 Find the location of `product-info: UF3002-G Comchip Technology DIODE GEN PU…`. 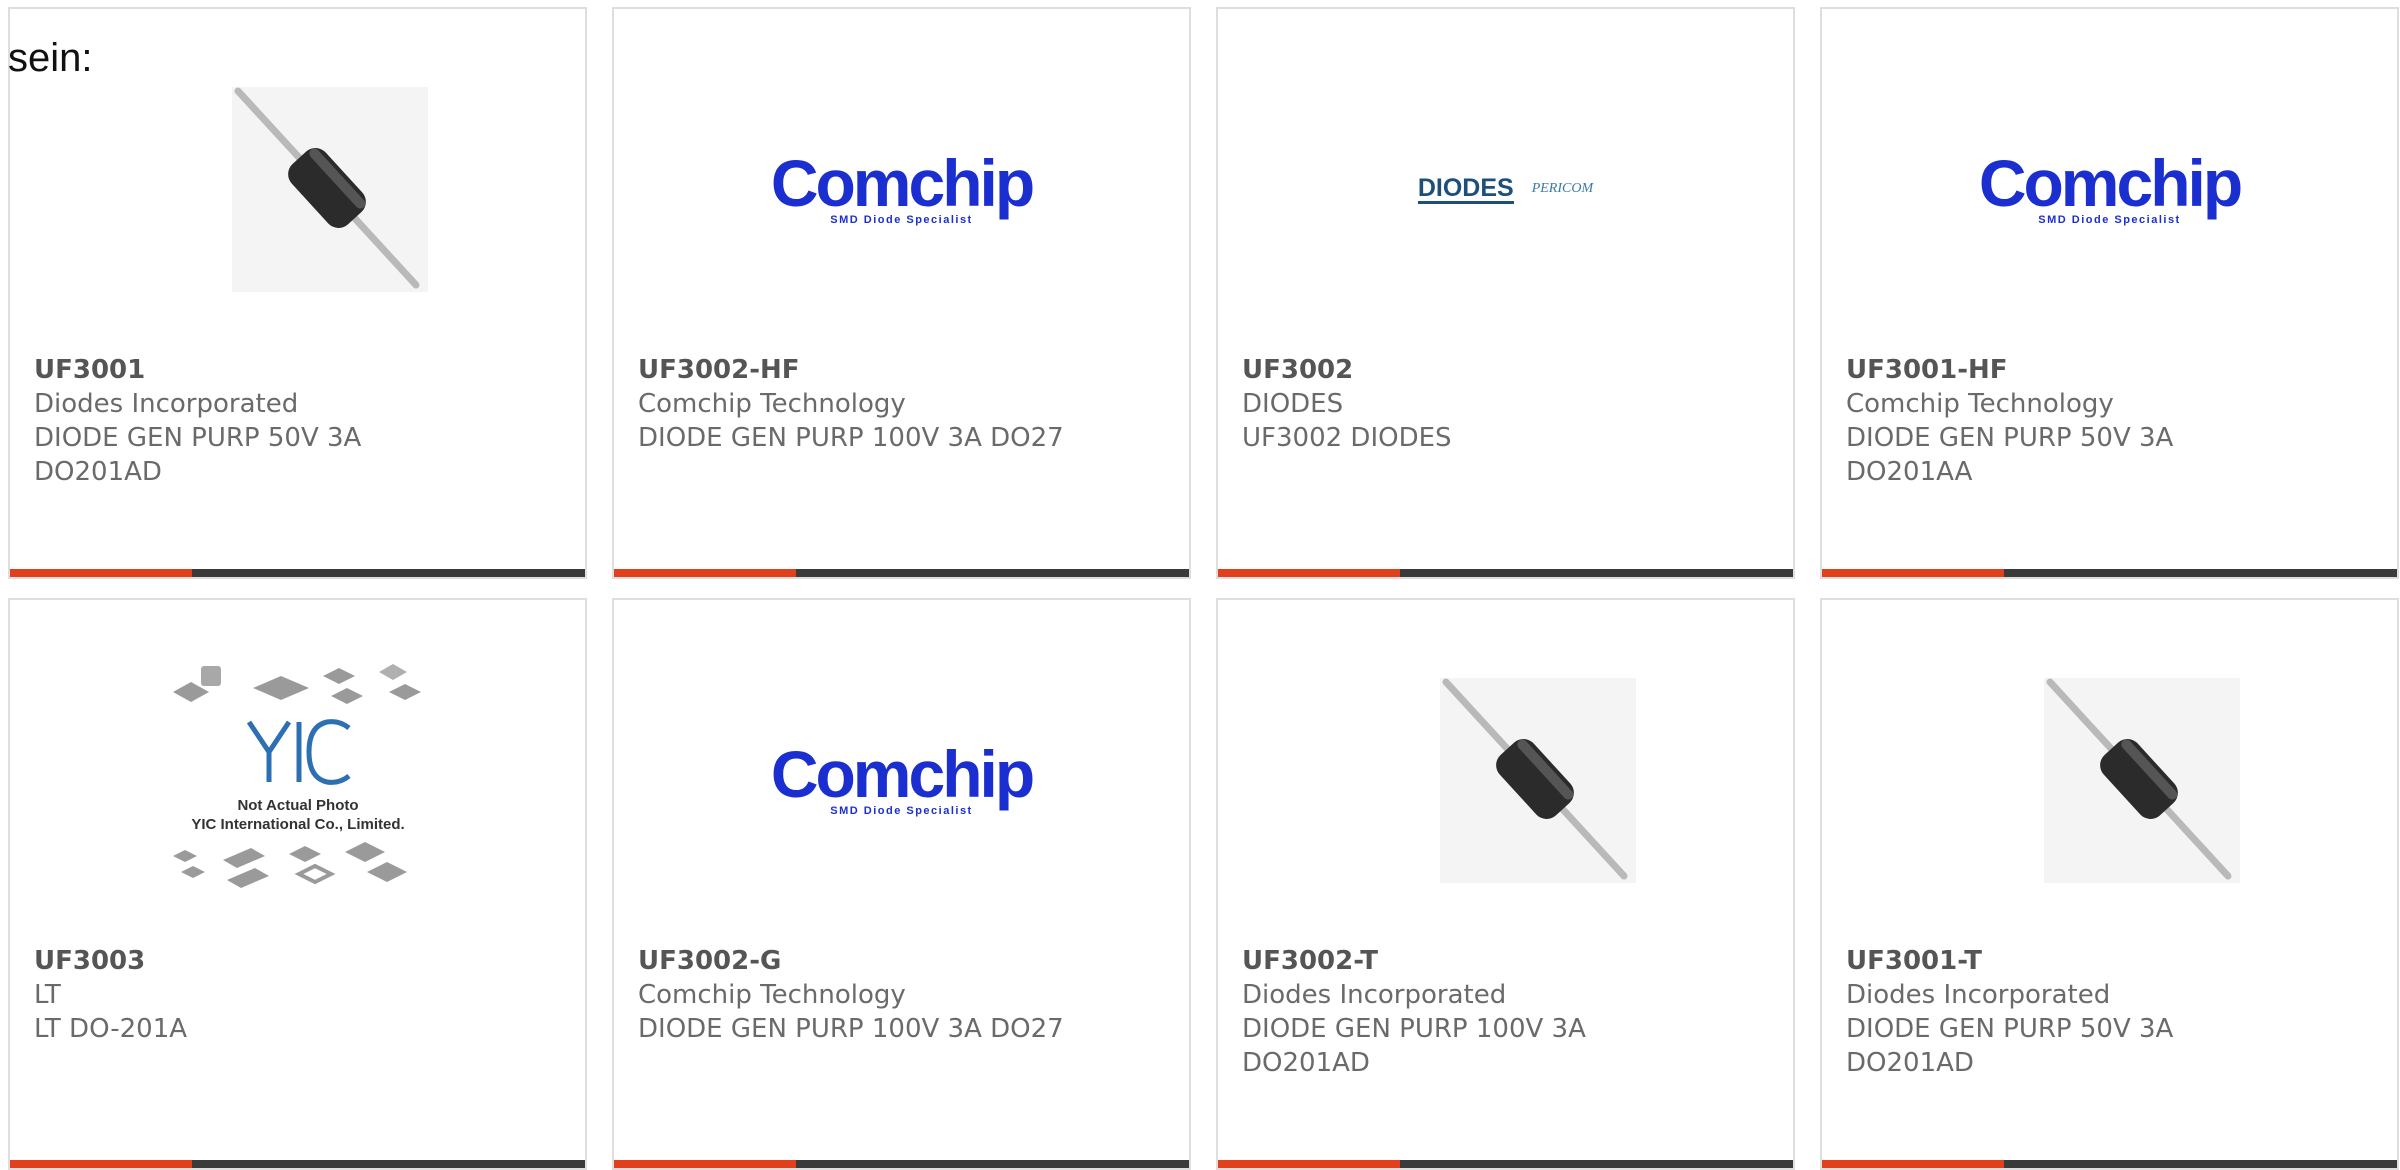

product-info: UF3002-G Comchip Technology DIODE GEN PU… is located at coordinates (901, 995).